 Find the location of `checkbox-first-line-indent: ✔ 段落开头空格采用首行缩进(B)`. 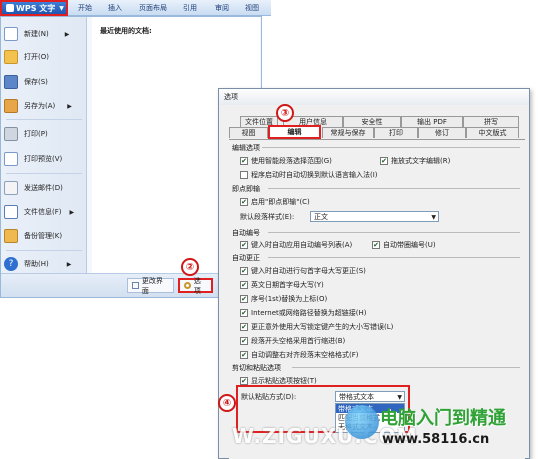

checkbox-first-line-indent: ✔ 段落开头空格采用首行缩进(B) is located at coordinates (292, 341).